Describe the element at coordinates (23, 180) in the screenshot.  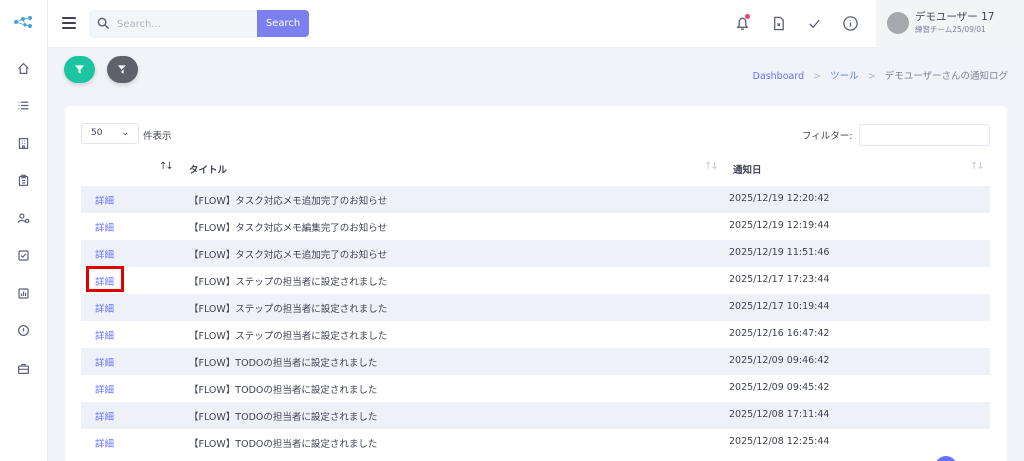
I see `clipboard-icon` at that location.